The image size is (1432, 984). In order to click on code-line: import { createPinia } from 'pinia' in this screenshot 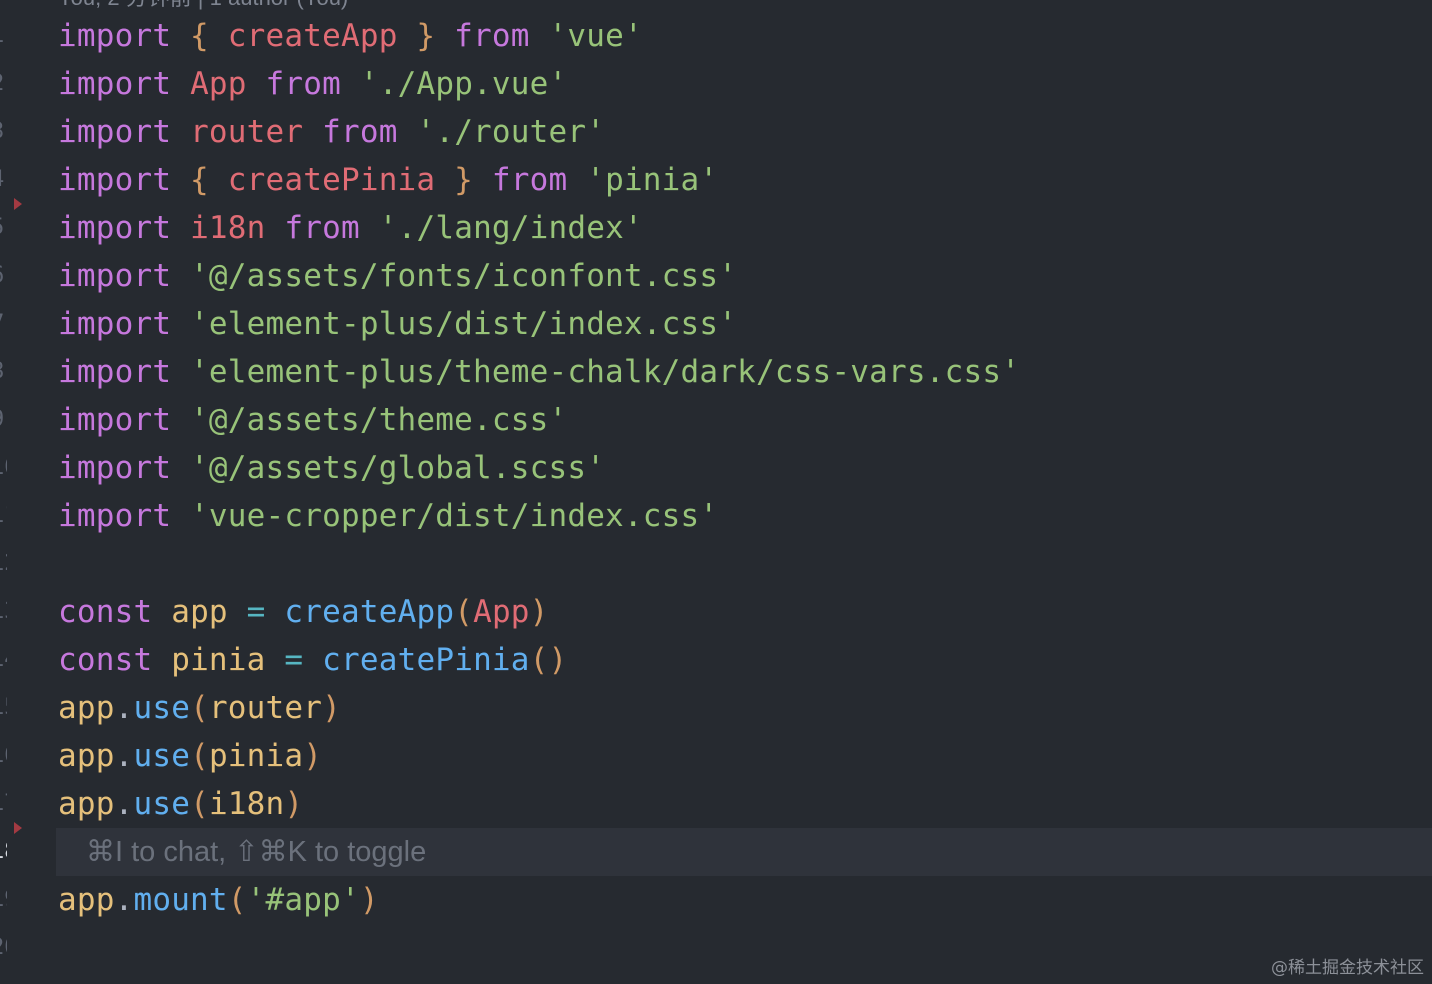, I will do `click(388, 180)`.